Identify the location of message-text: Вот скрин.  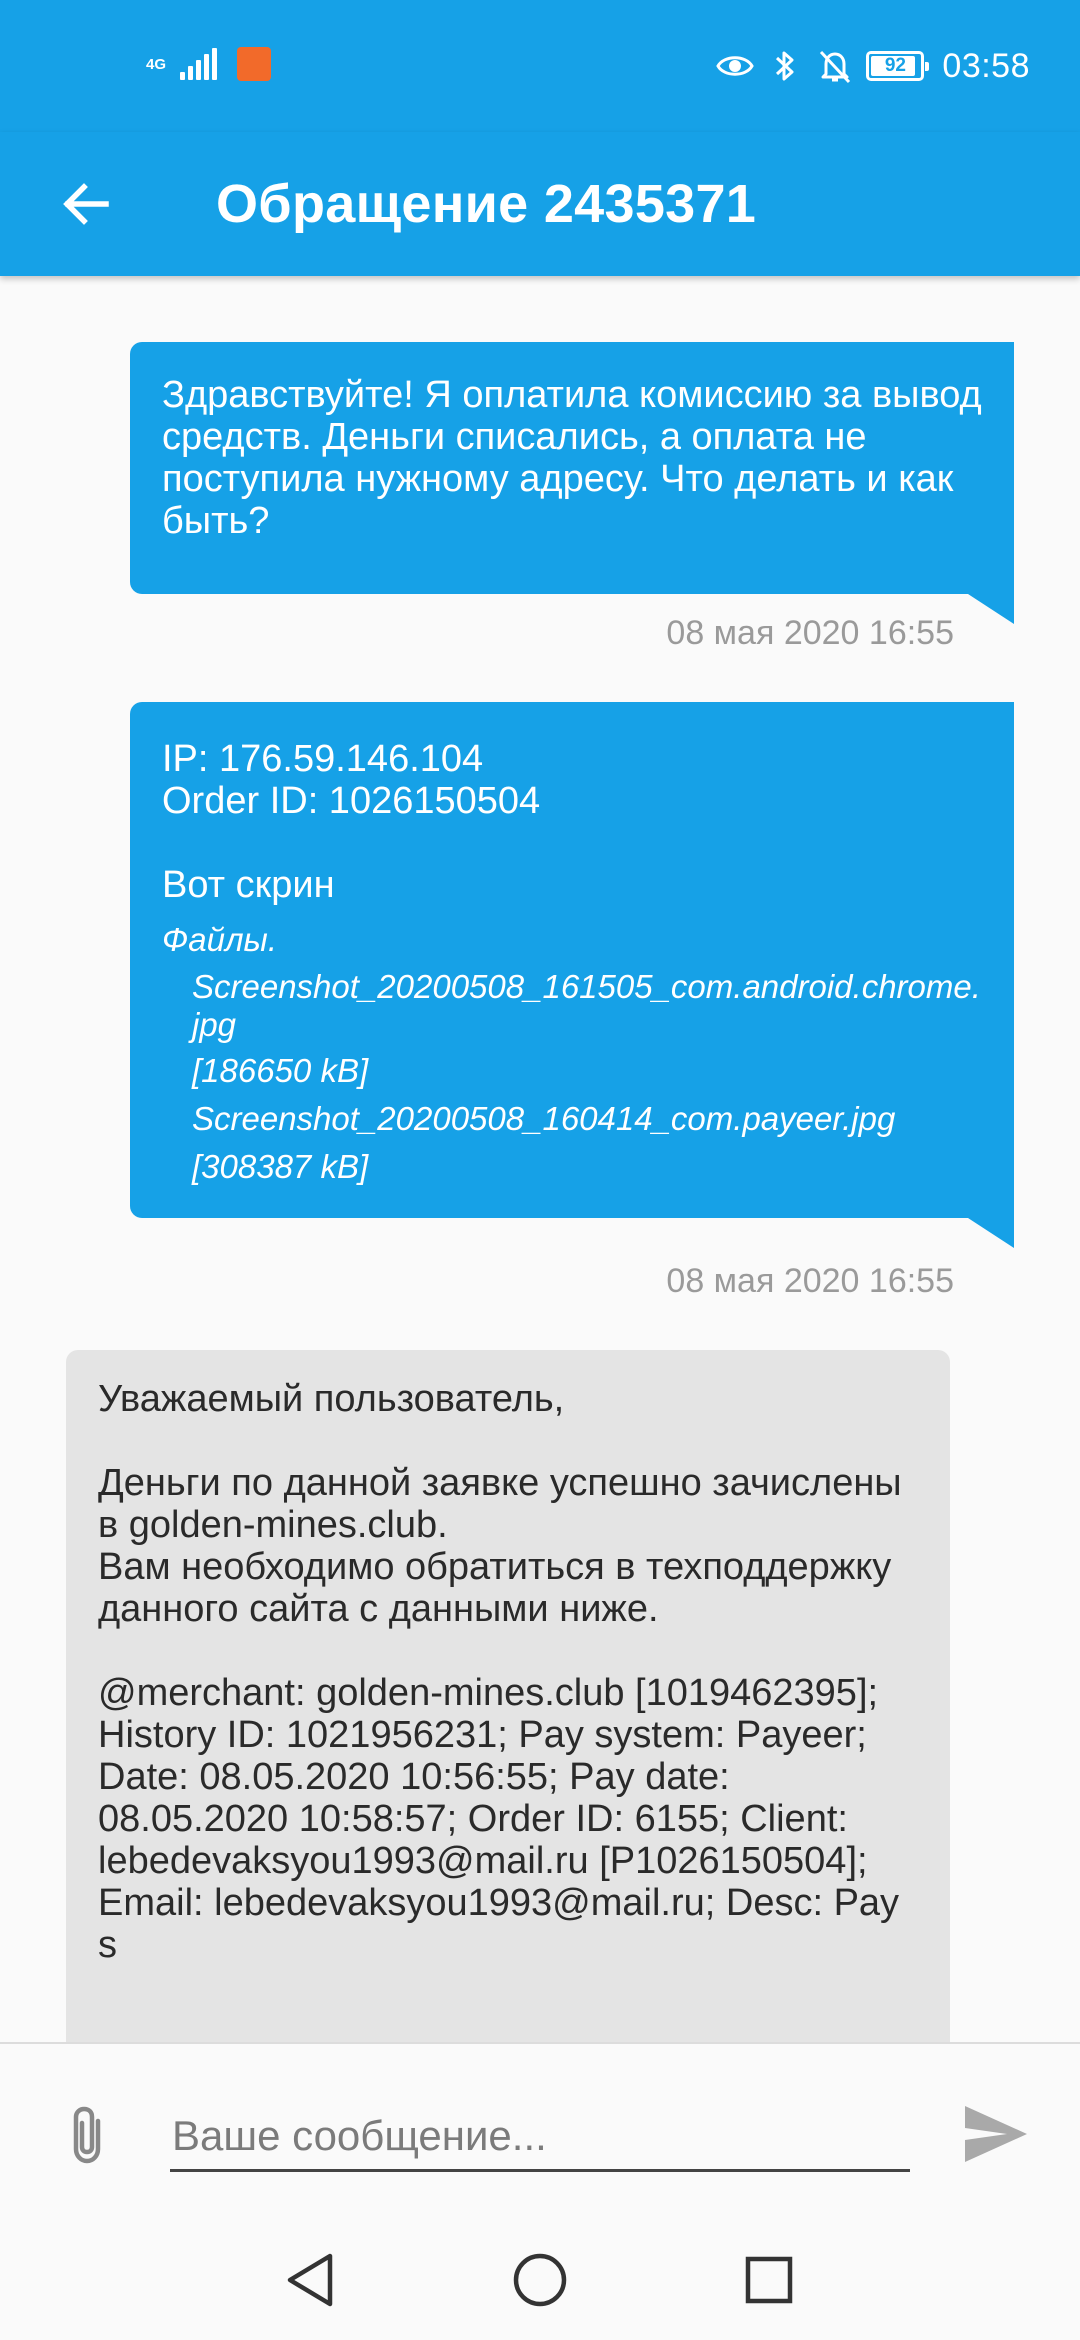
(248, 885).